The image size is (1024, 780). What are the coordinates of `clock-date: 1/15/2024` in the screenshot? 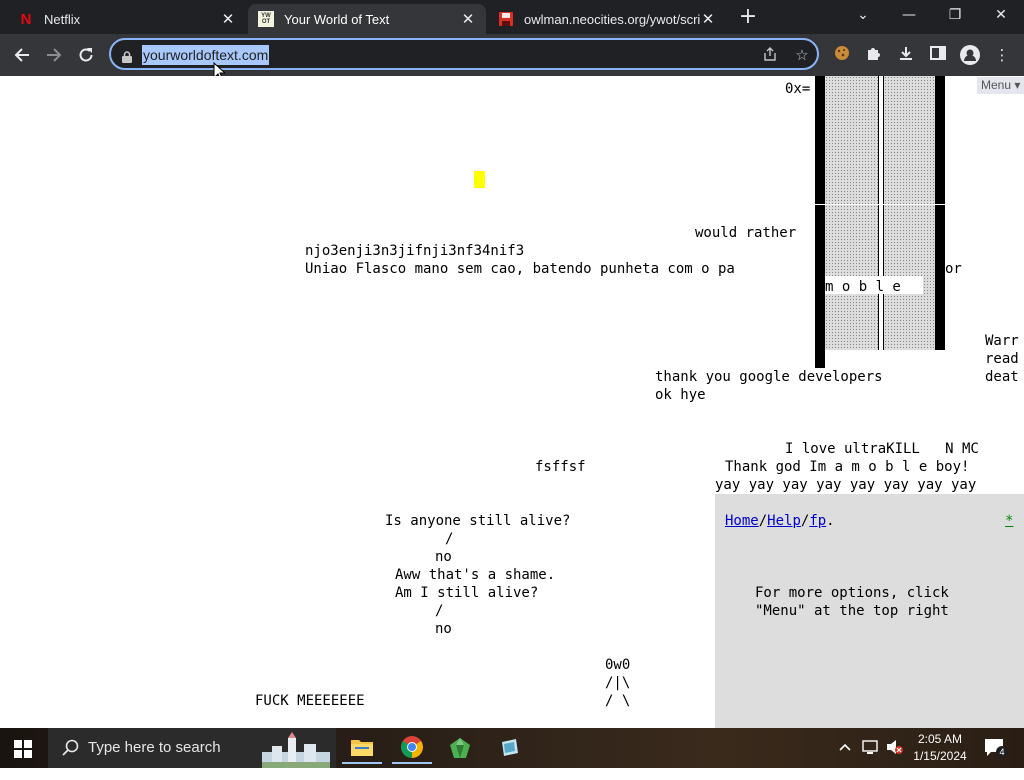 It's located at (940, 756).